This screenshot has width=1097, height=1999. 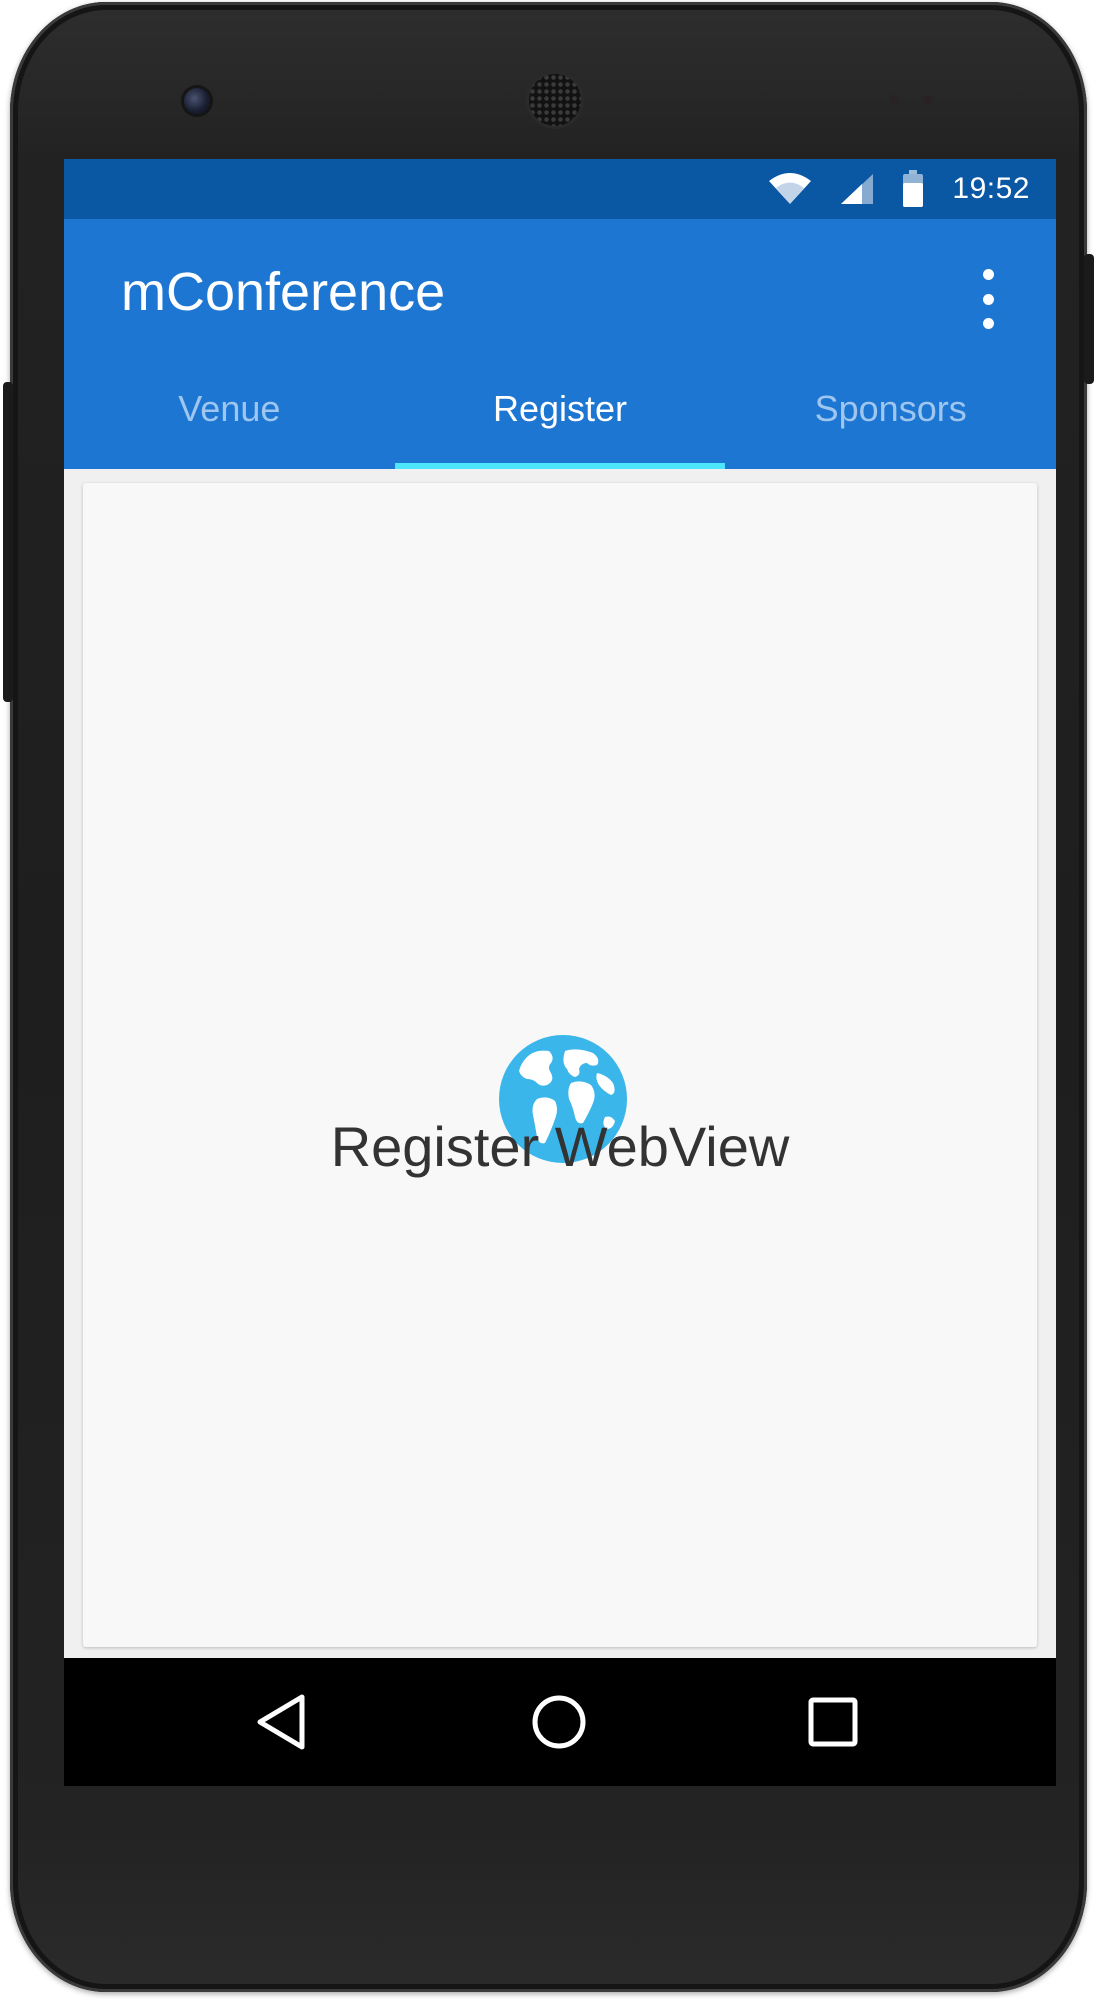 I want to click on proximity-sensor, so click(x=894, y=100).